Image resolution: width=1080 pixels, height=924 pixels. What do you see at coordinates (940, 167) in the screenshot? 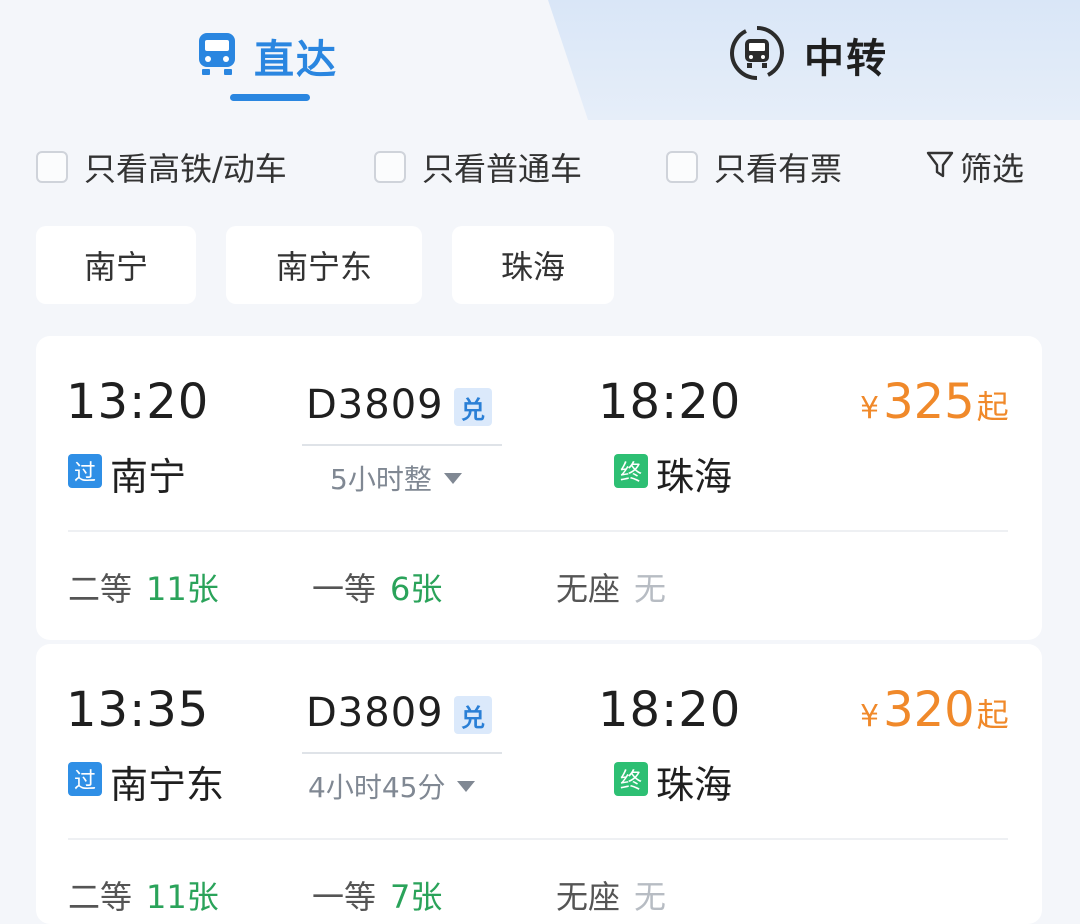
I see `funnel-icon` at bounding box center [940, 167].